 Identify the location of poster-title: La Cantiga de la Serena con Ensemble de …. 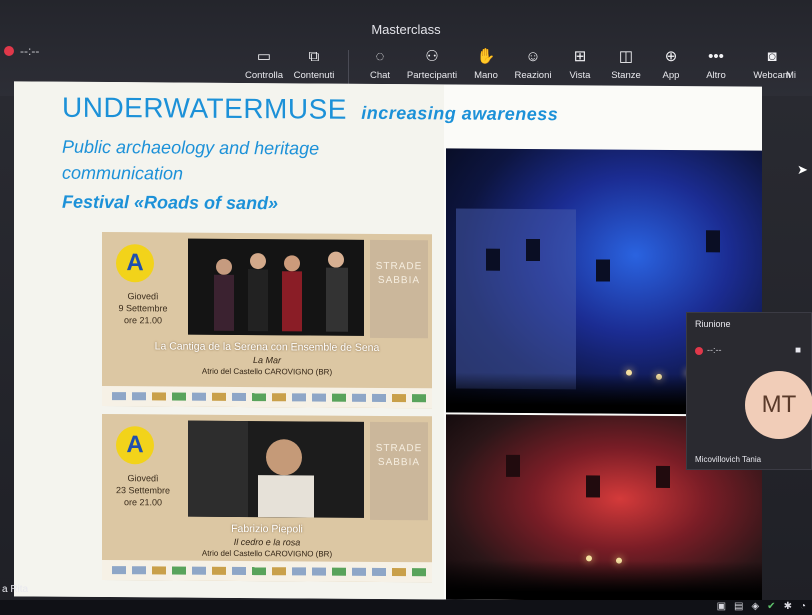
(267, 347).